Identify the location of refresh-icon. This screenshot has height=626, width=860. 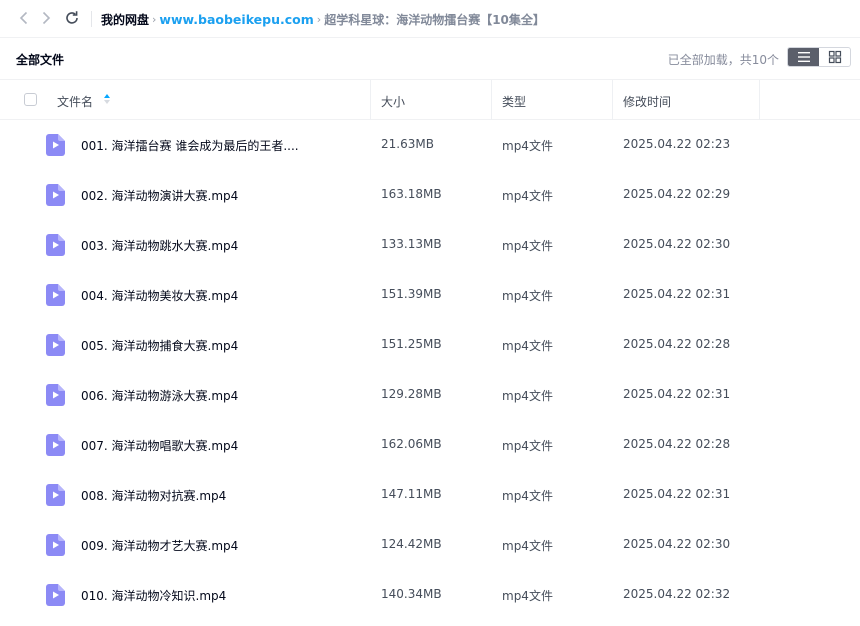
(72, 17).